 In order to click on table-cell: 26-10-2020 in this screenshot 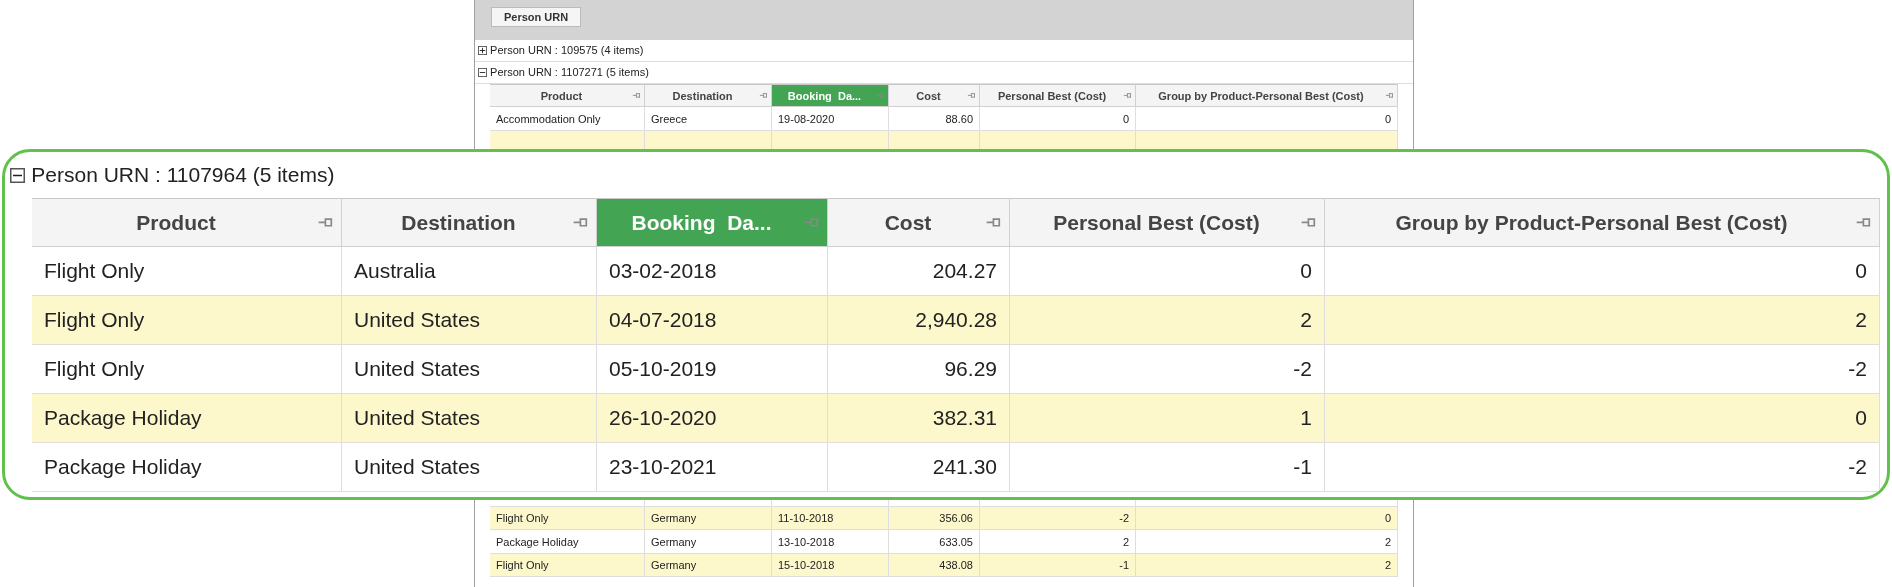, I will do `click(712, 418)`.